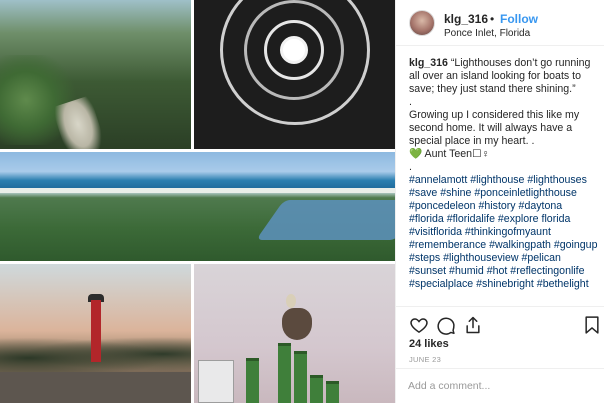 Image resolution: width=604 pixels, height=403 pixels. What do you see at coordinates (95, 387) in the screenshot?
I see `road` at bounding box center [95, 387].